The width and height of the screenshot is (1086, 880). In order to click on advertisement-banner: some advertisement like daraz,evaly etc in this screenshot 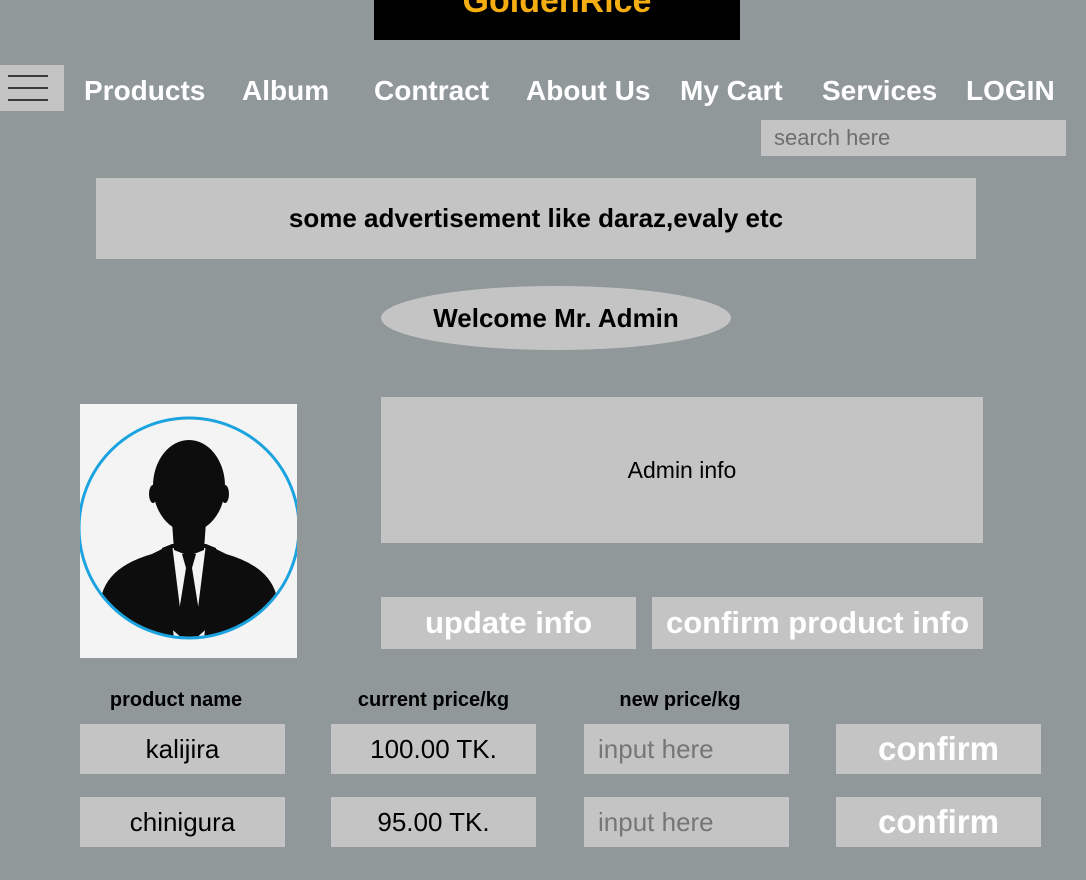, I will do `click(536, 218)`.